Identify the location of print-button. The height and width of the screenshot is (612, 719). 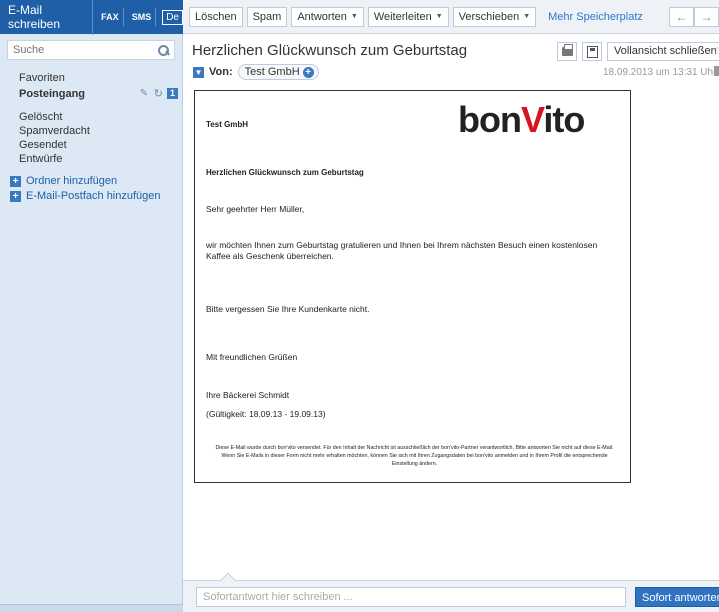
(567, 51).